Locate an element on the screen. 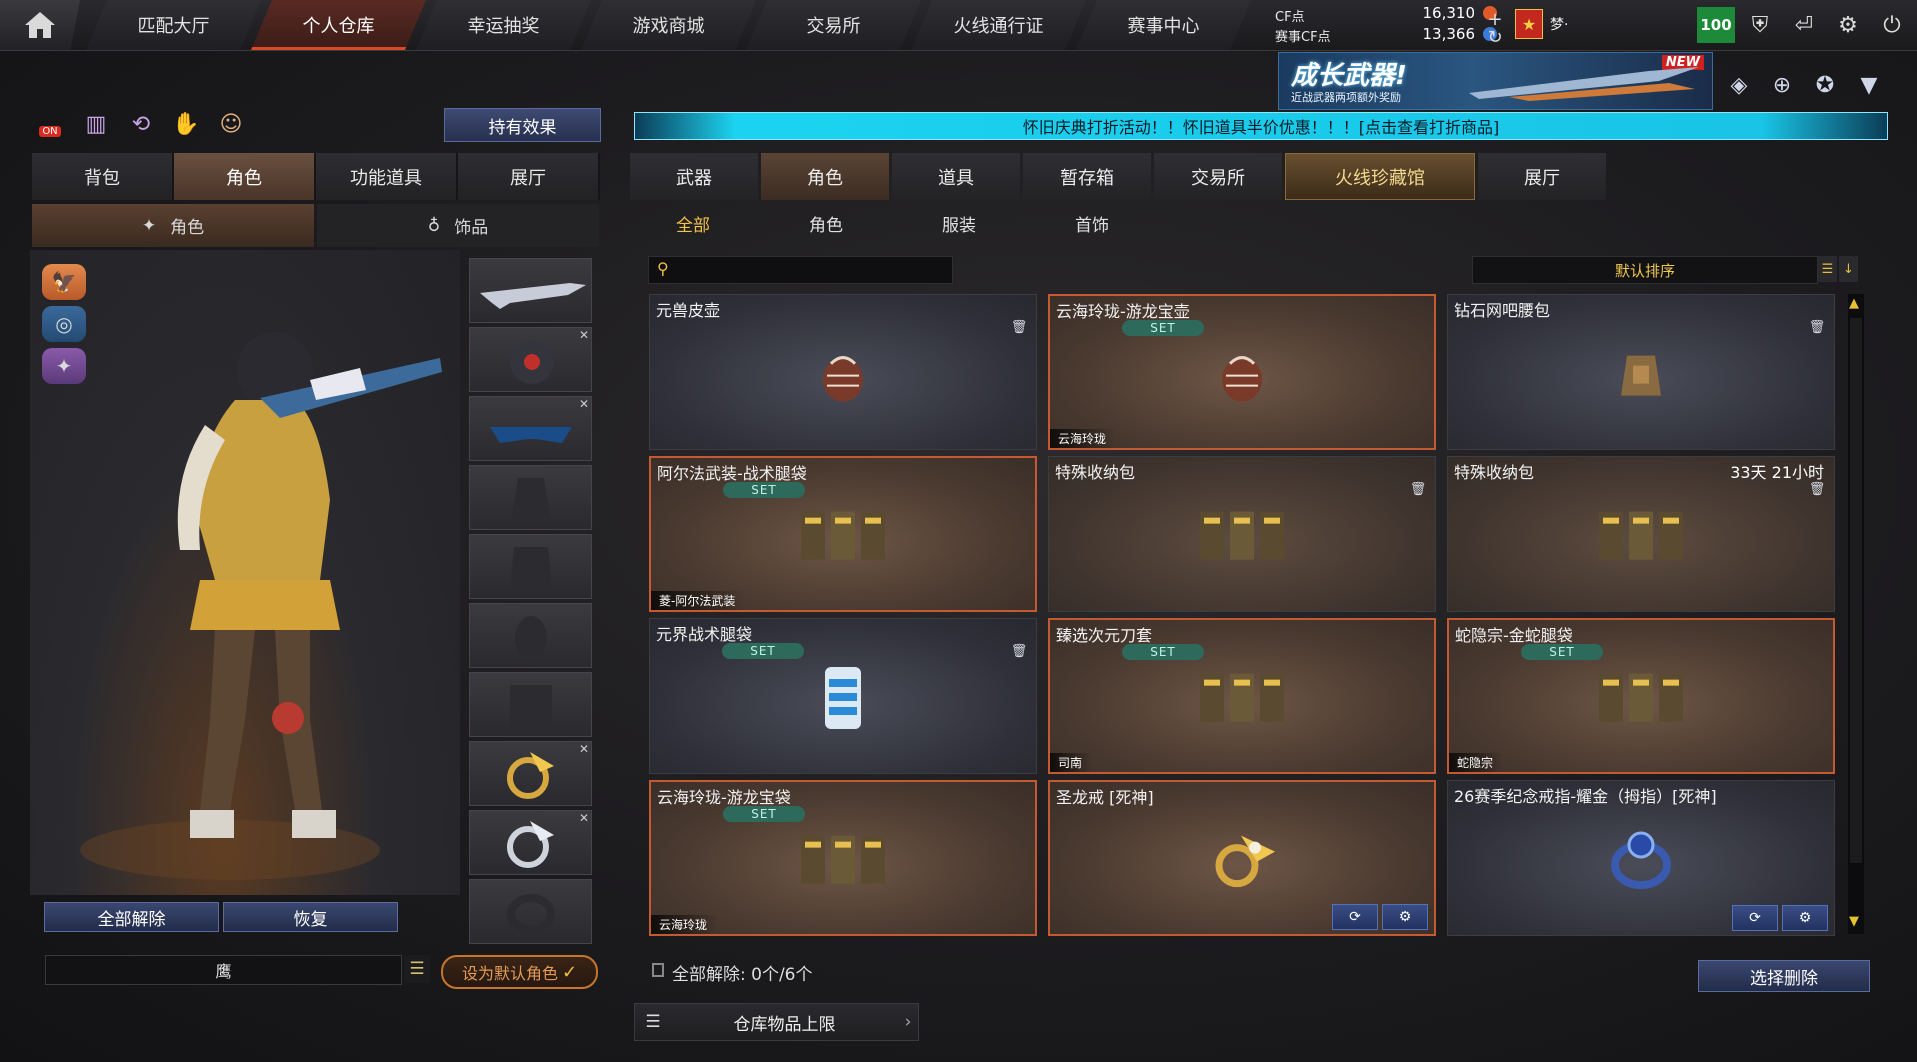  item-card: 阿尔法武装-战术腿袋 SET 菱-阿尔法武装 is located at coordinates (843, 534).